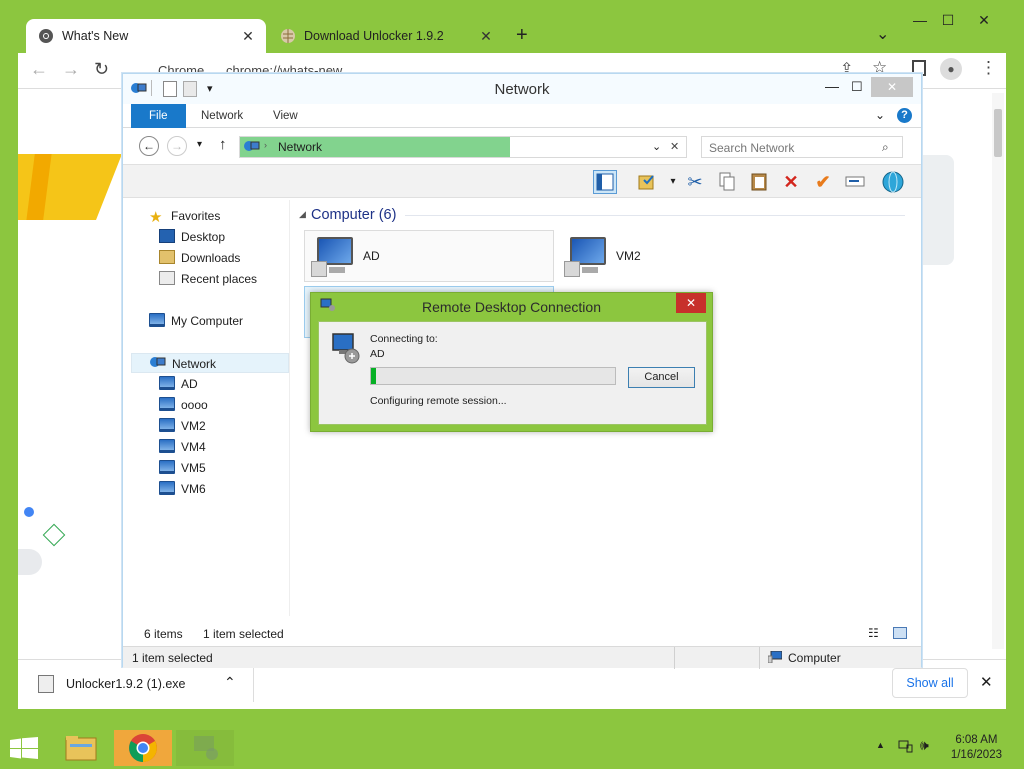 This screenshot has height=769, width=1024. I want to click on close-download-bar-icon: ✕, so click(986, 682).